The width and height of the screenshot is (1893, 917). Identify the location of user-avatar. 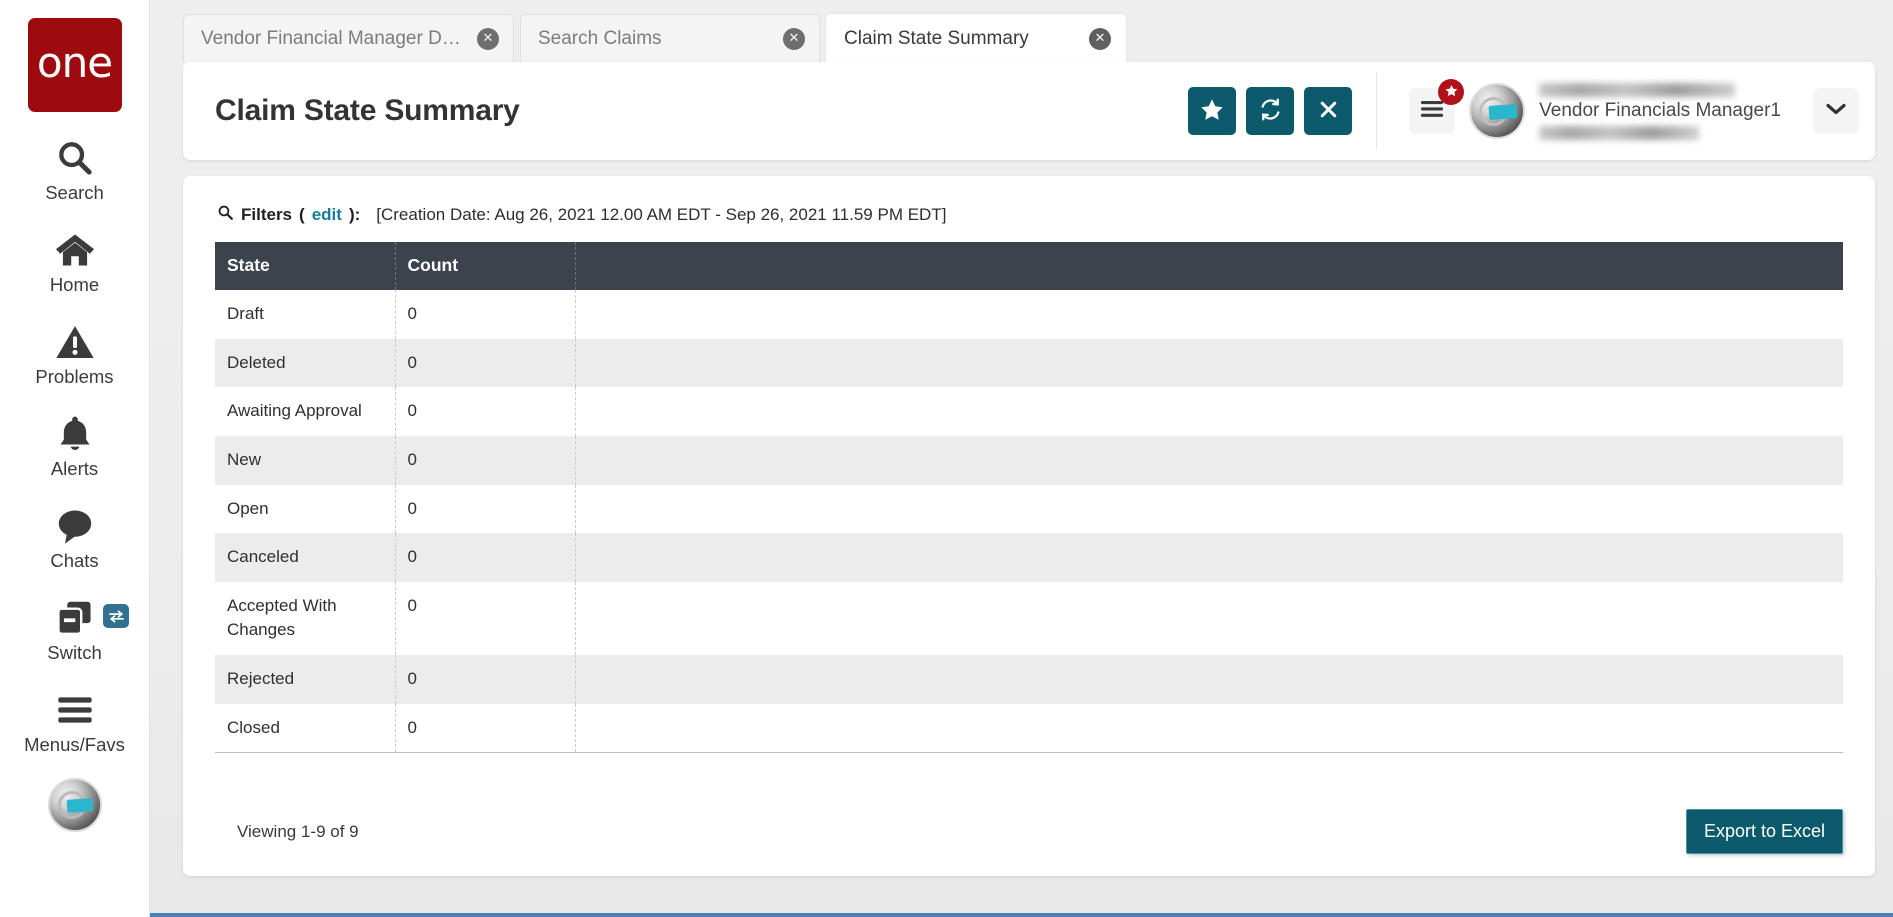
(1497, 111).